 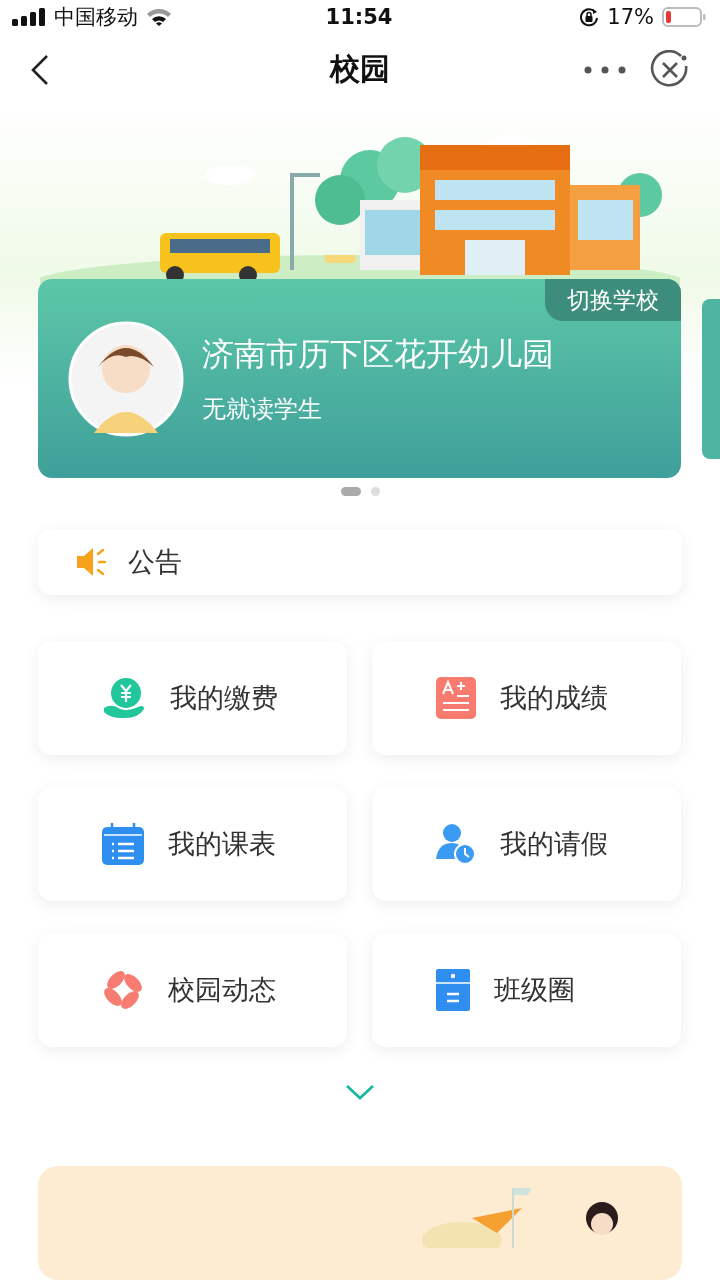 I want to click on feature-tile: 我的缴费, so click(x=192, y=697).